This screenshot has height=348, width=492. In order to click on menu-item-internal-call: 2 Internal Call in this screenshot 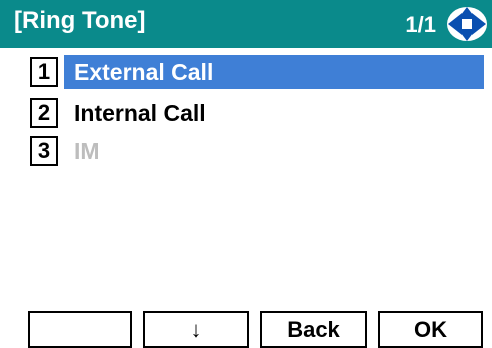, I will do `click(246, 113)`.